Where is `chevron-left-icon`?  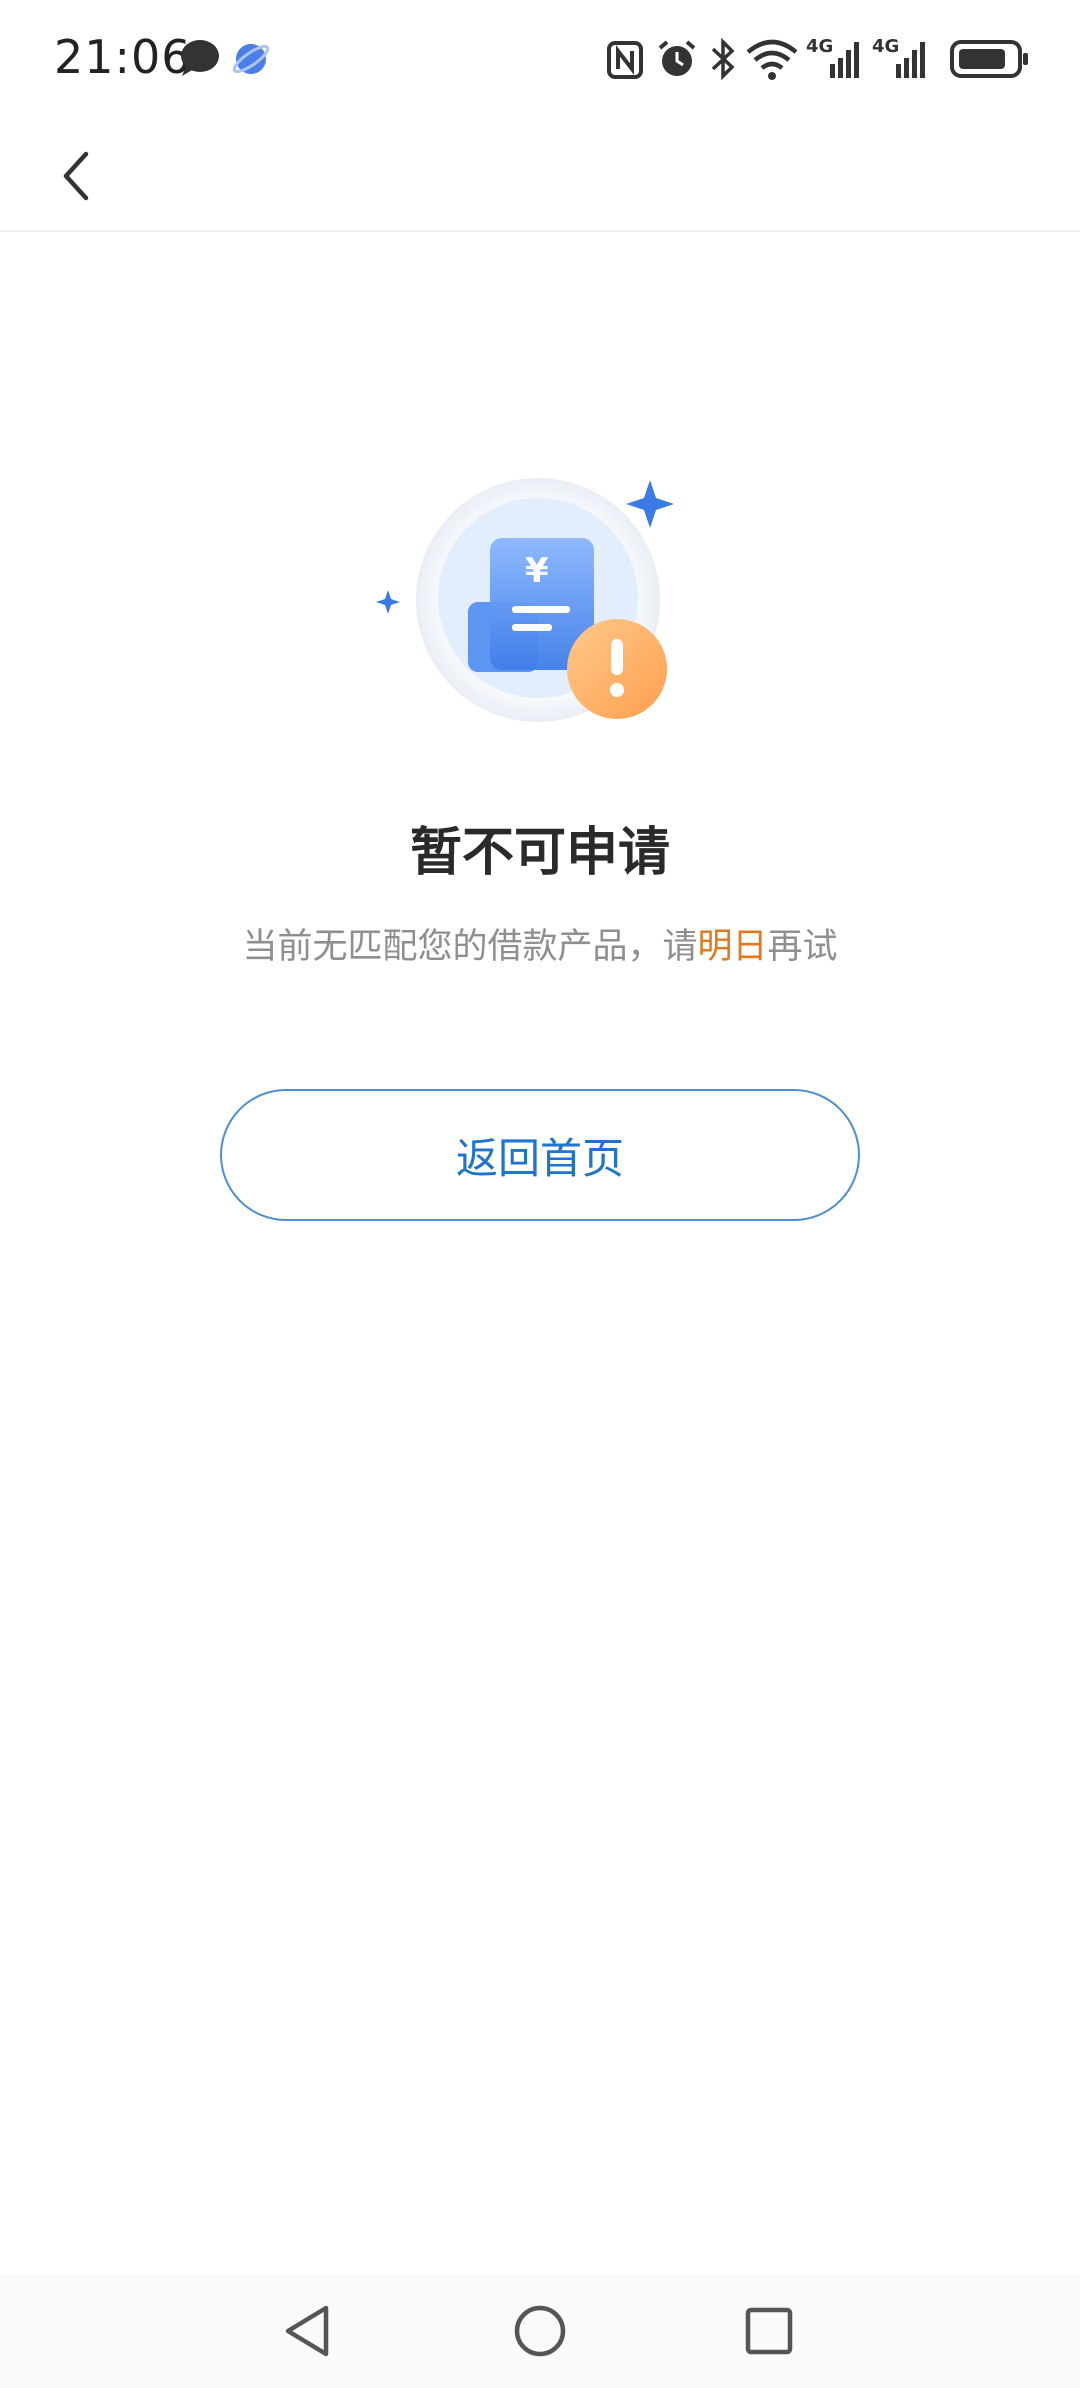
chevron-left-icon is located at coordinates (76, 176).